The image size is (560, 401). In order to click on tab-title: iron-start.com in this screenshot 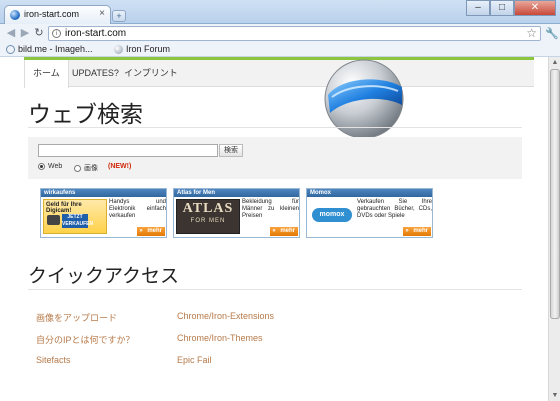, I will do `click(52, 14)`.